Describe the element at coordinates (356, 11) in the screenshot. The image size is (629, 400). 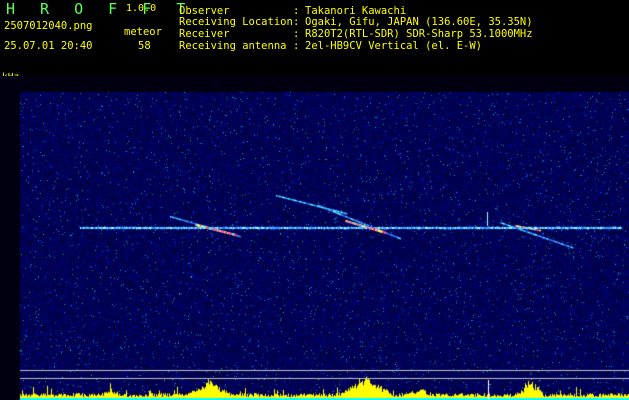
I see `observer-value: Takanori Kawachi` at that location.